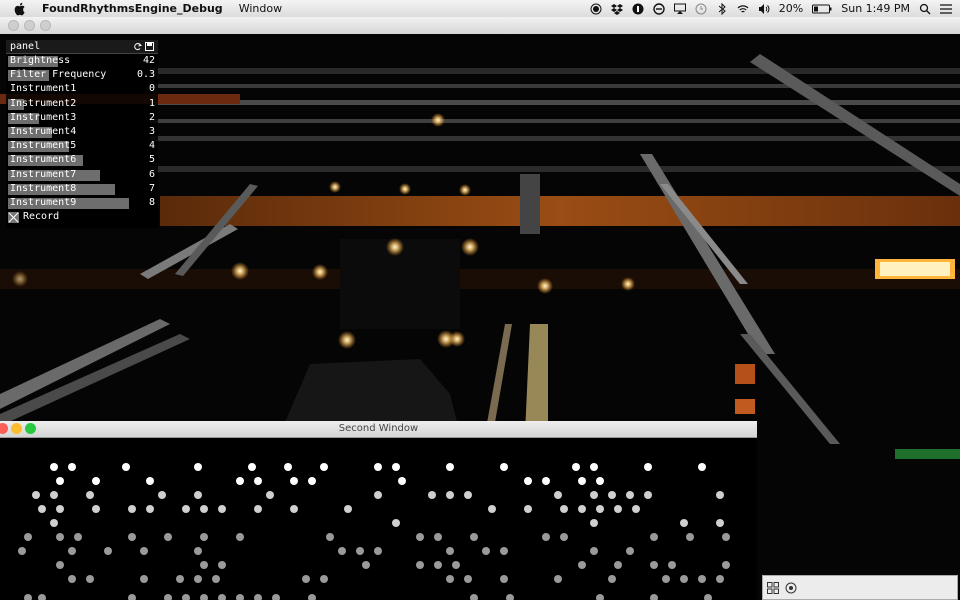 This screenshot has height=600, width=960. I want to click on main-window-titlebar, so click(480, 26).